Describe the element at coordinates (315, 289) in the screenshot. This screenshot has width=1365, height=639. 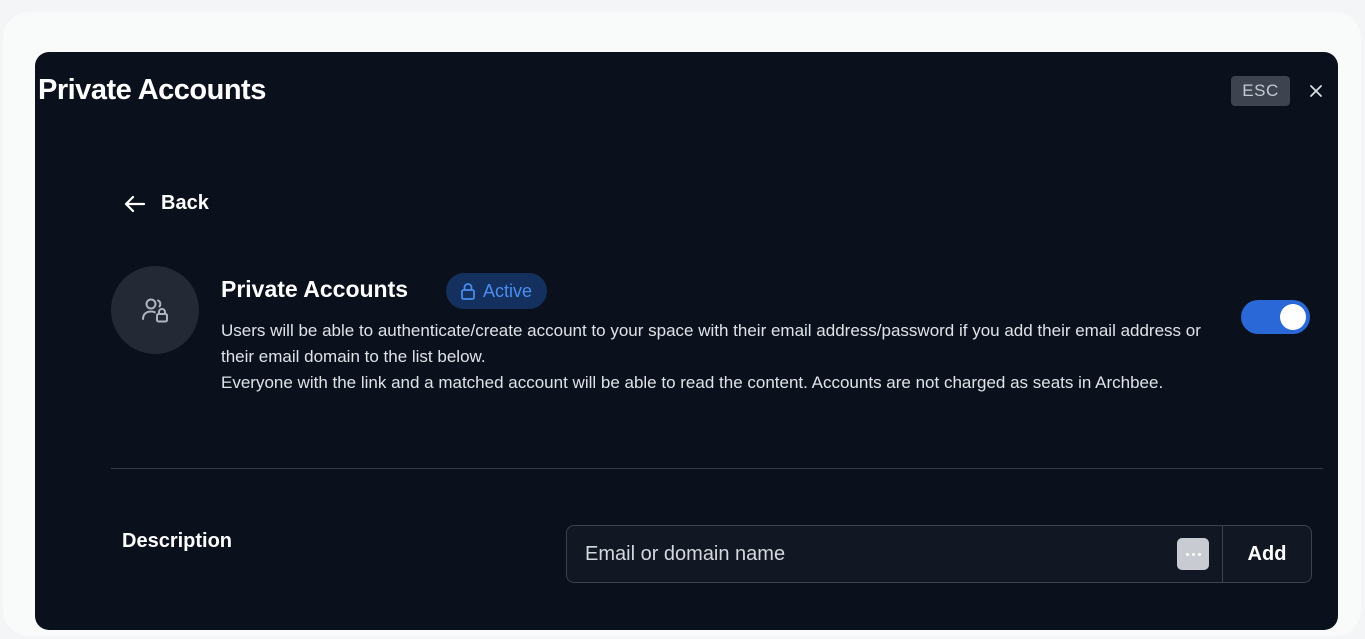
I see `section-title: Private Accounts` at that location.